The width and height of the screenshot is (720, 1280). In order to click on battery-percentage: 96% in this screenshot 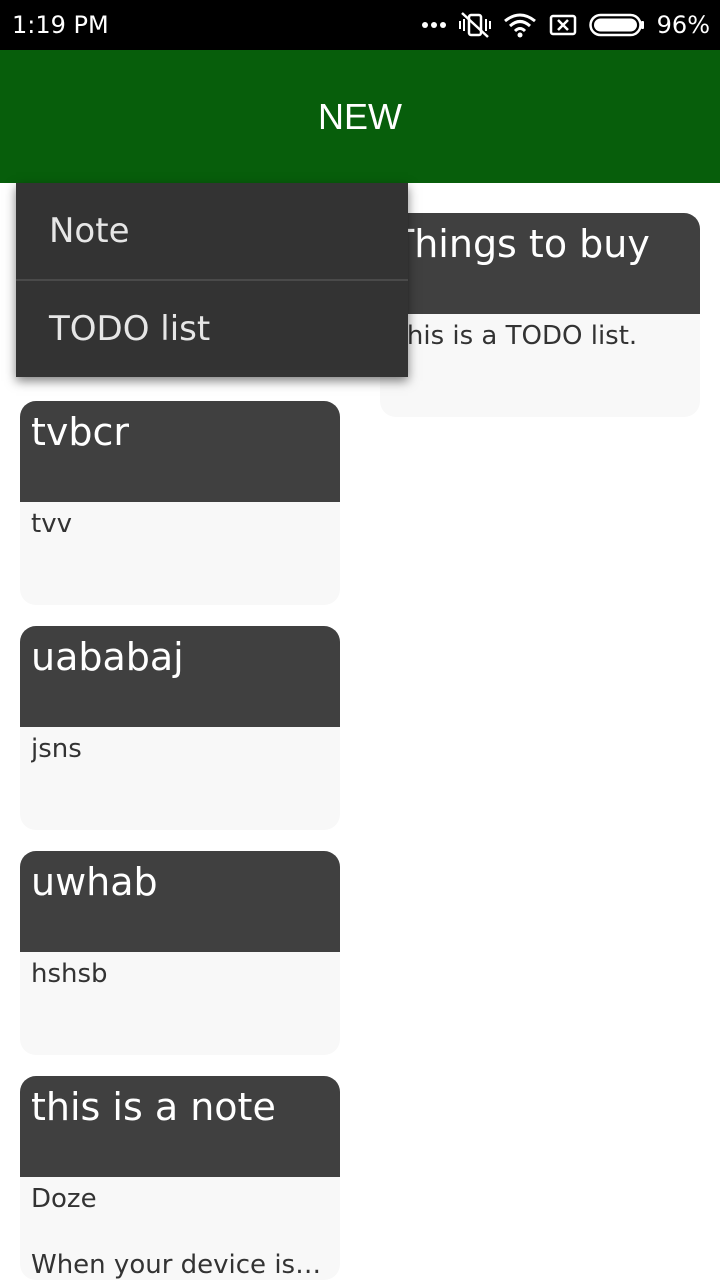, I will do `click(683, 25)`.